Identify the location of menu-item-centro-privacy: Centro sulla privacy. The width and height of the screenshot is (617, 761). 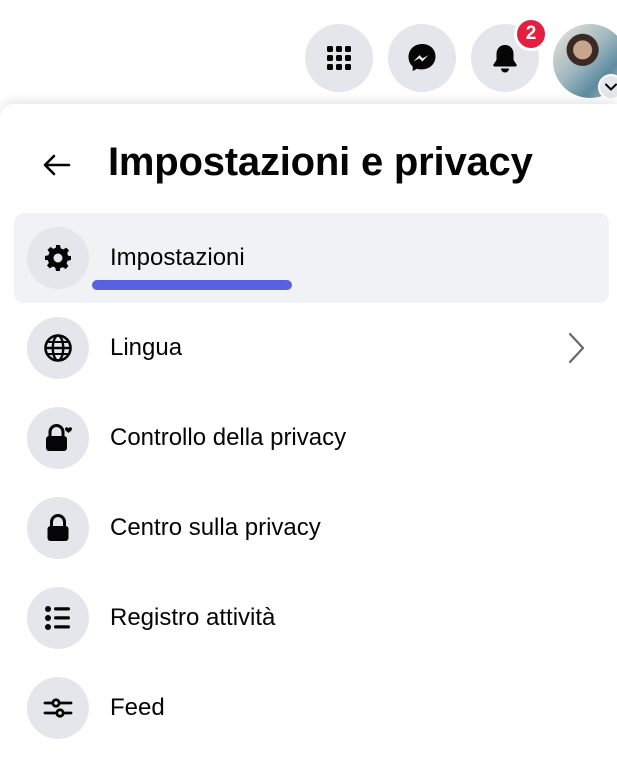
(311, 528).